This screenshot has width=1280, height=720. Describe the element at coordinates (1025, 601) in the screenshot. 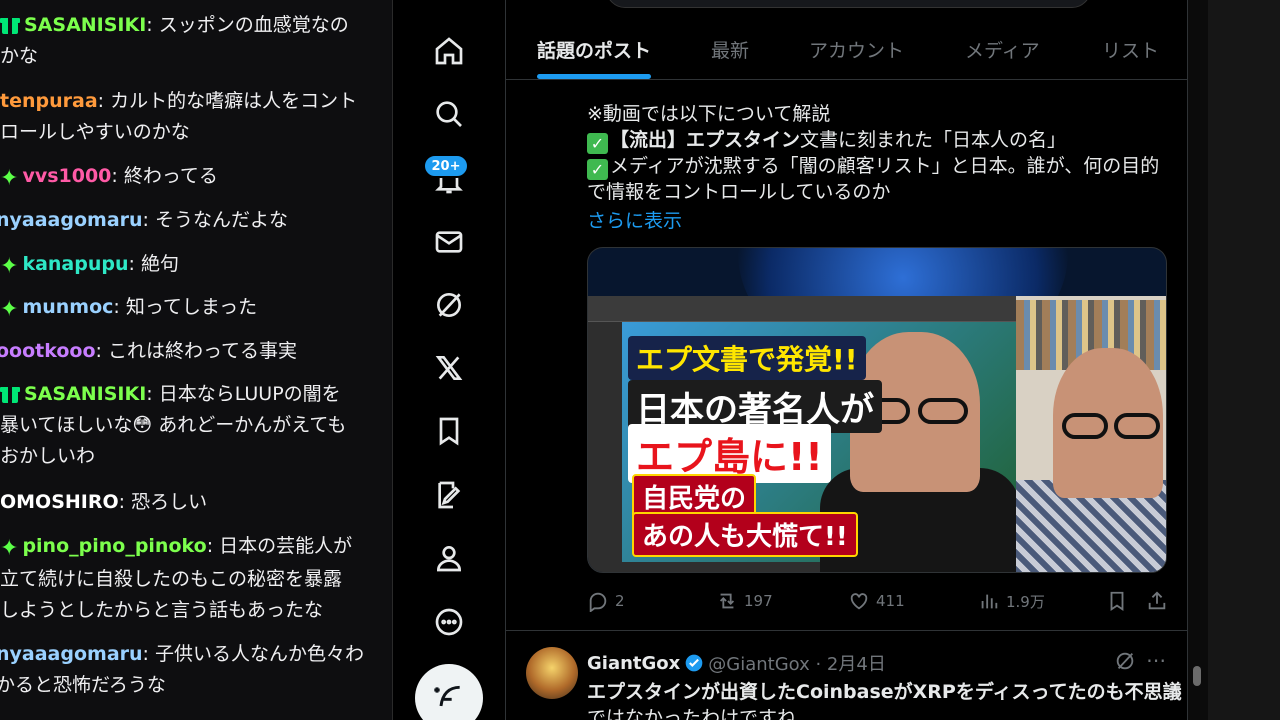

I see `view-count: 1.9万` at that location.